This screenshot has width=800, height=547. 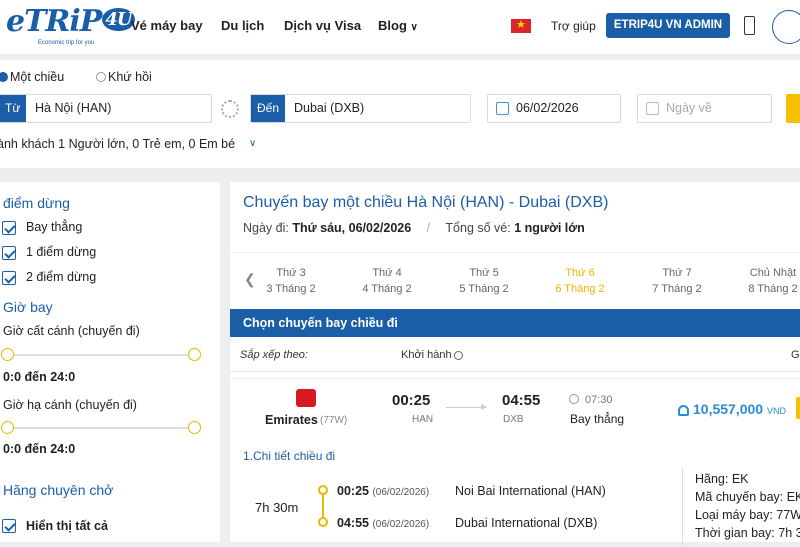 I want to click on takeoff-range: 0:0 đến 24:0, so click(x=39, y=377).